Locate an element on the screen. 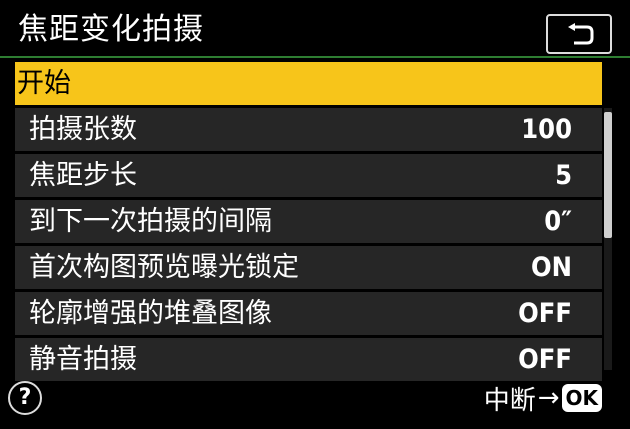 This screenshot has height=429, width=630. menu-item-interval: 到下一次拍摄的间隔 0″ is located at coordinates (308, 221).